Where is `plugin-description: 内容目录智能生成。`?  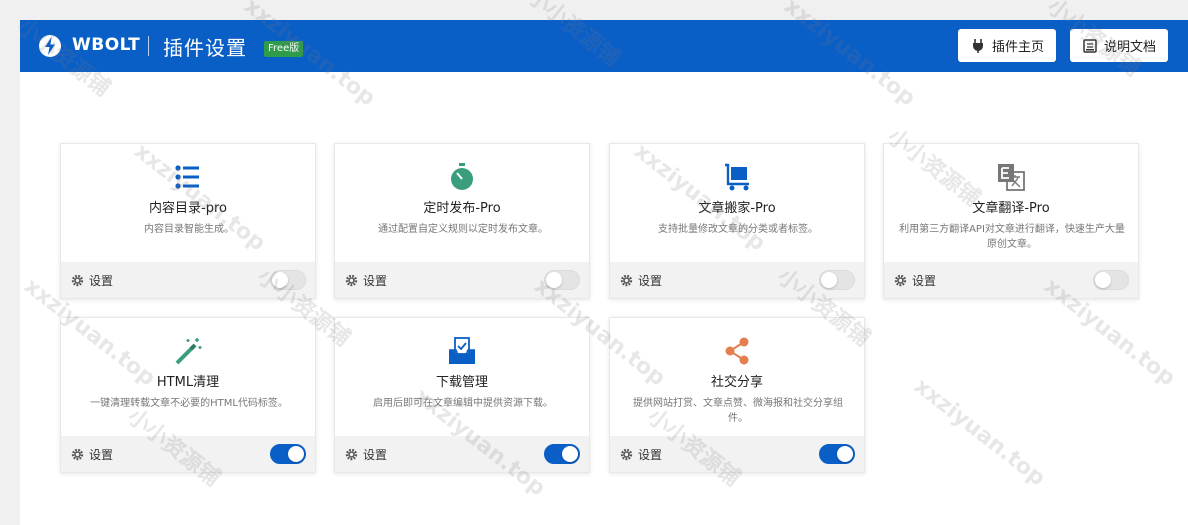 plugin-description: 内容目录智能生成。 is located at coordinates (189, 229).